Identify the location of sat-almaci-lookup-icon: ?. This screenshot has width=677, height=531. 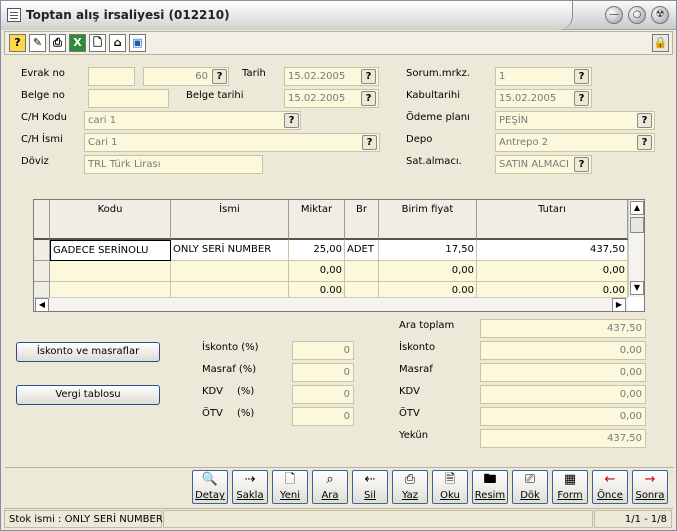
(581, 164).